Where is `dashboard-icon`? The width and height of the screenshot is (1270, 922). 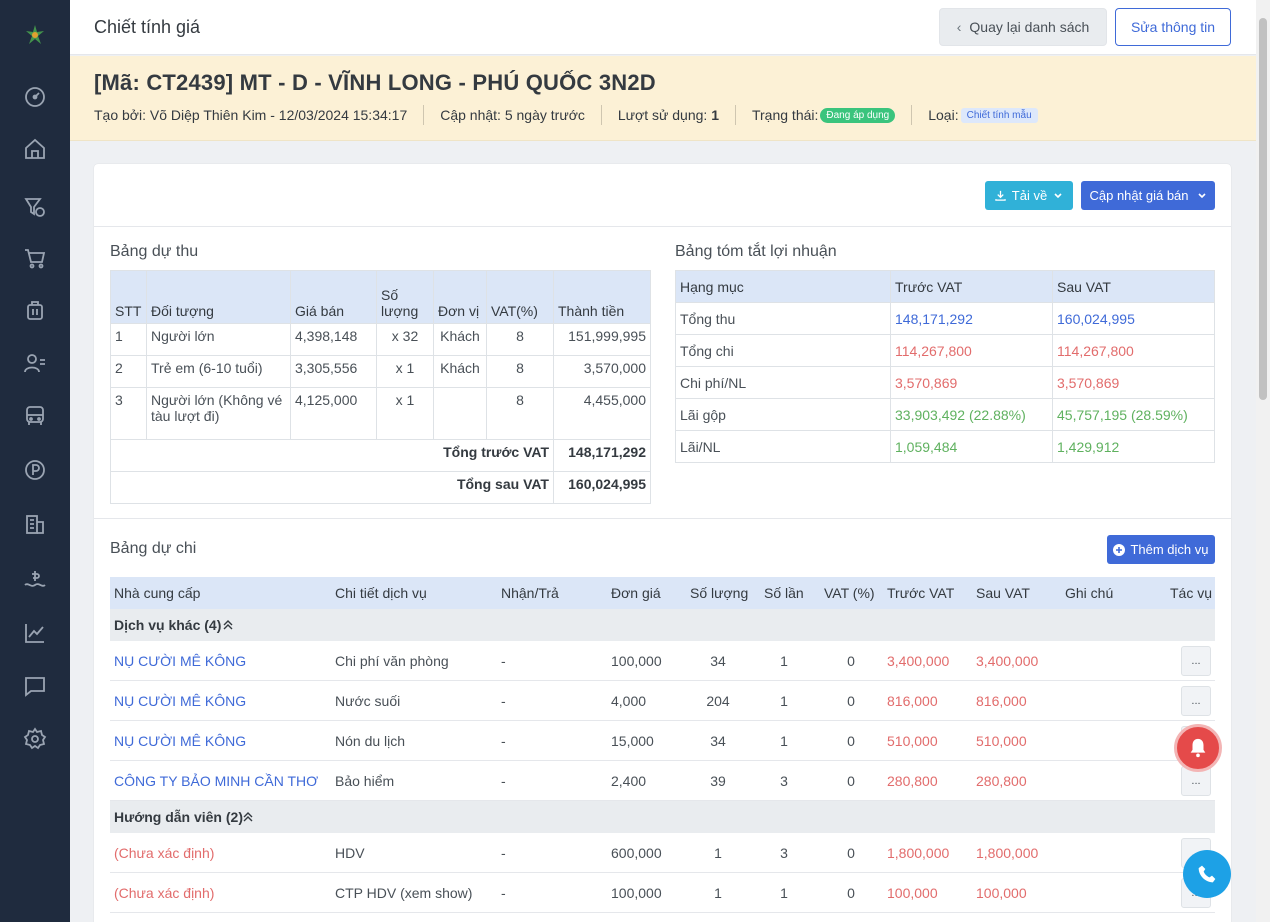 dashboard-icon is located at coordinates (35, 97).